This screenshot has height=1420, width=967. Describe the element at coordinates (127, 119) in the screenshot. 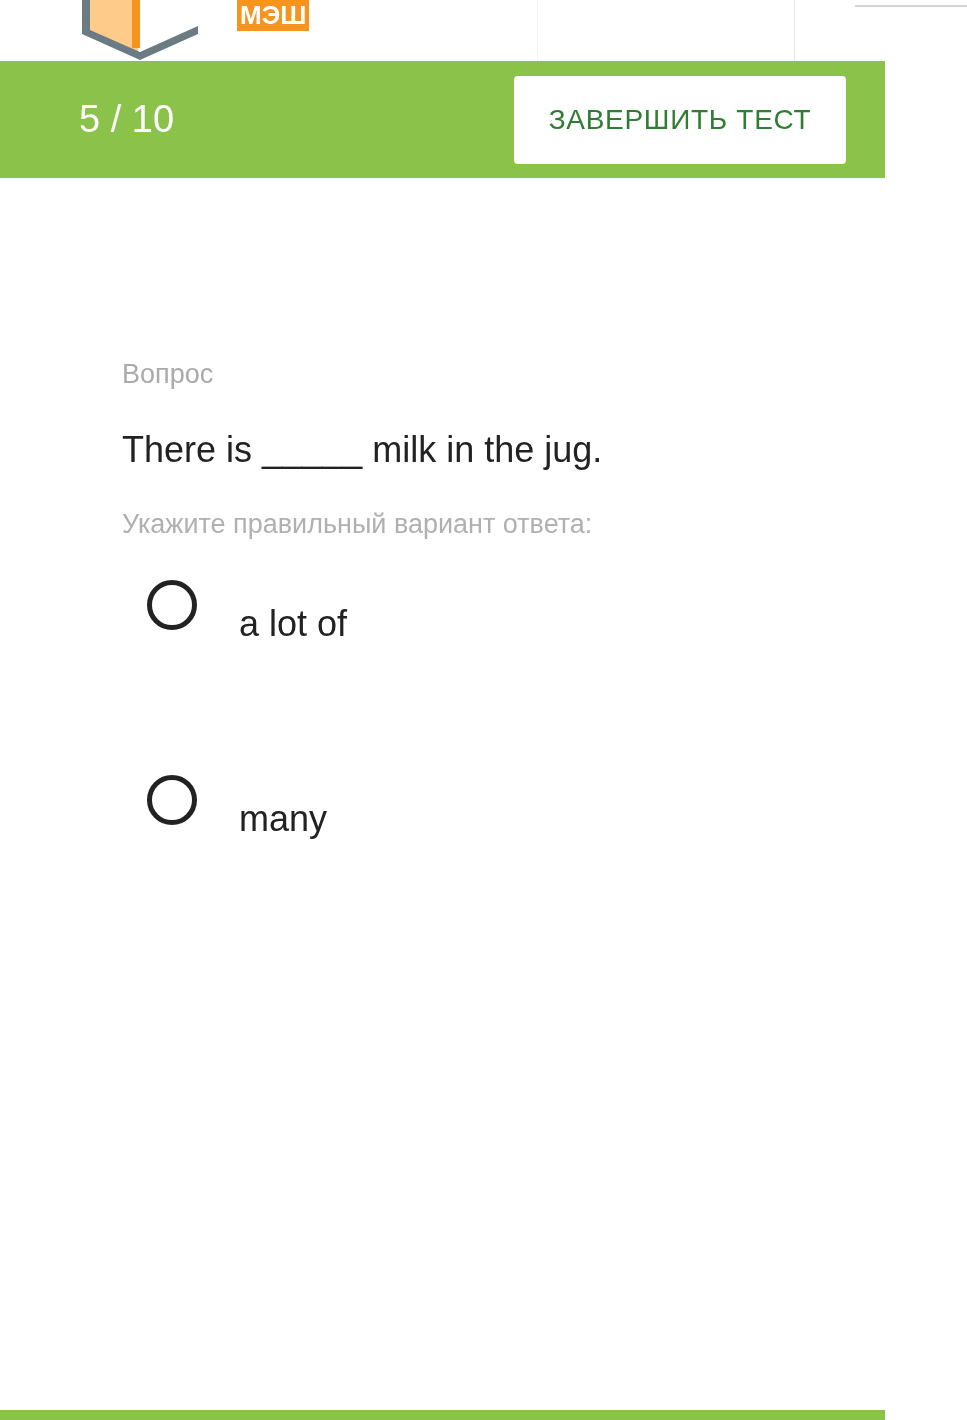

I see `progress-counter: 5 / 10` at that location.